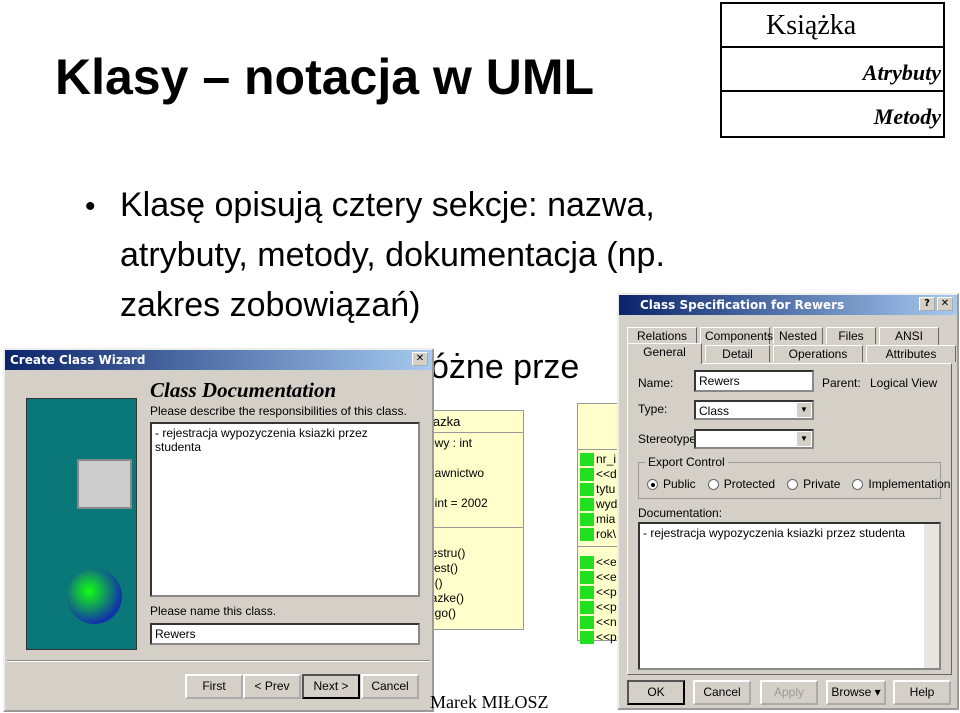 The image size is (960, 713). What do you see at coordinates (458, 503) in the screenshot?
I see `uml-attribute: : int = 2002` at bounding box center [458, 503].